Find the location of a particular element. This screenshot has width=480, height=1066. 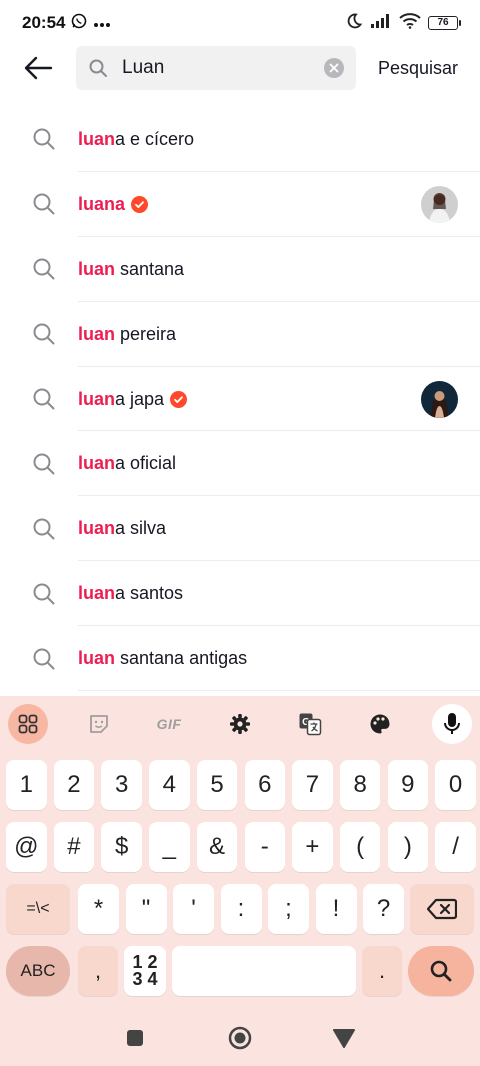

suggestion-text: luan santana antigas is located at coordinates (162, 658).